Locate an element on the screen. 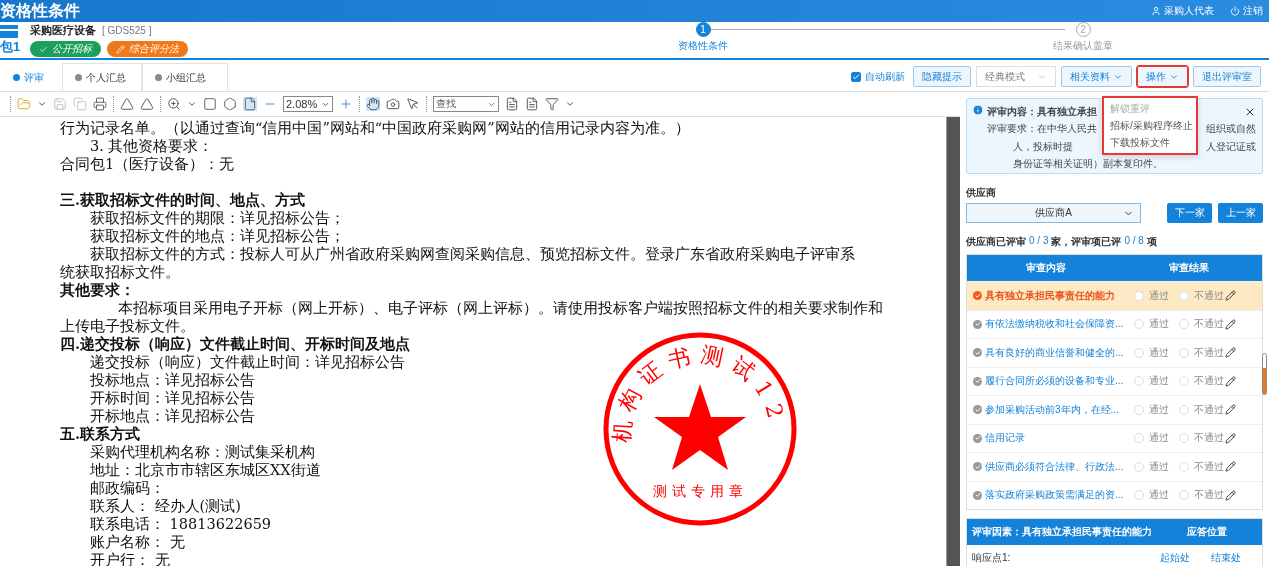  review-item: 信用记录 is located at coordinates (1005, 438).